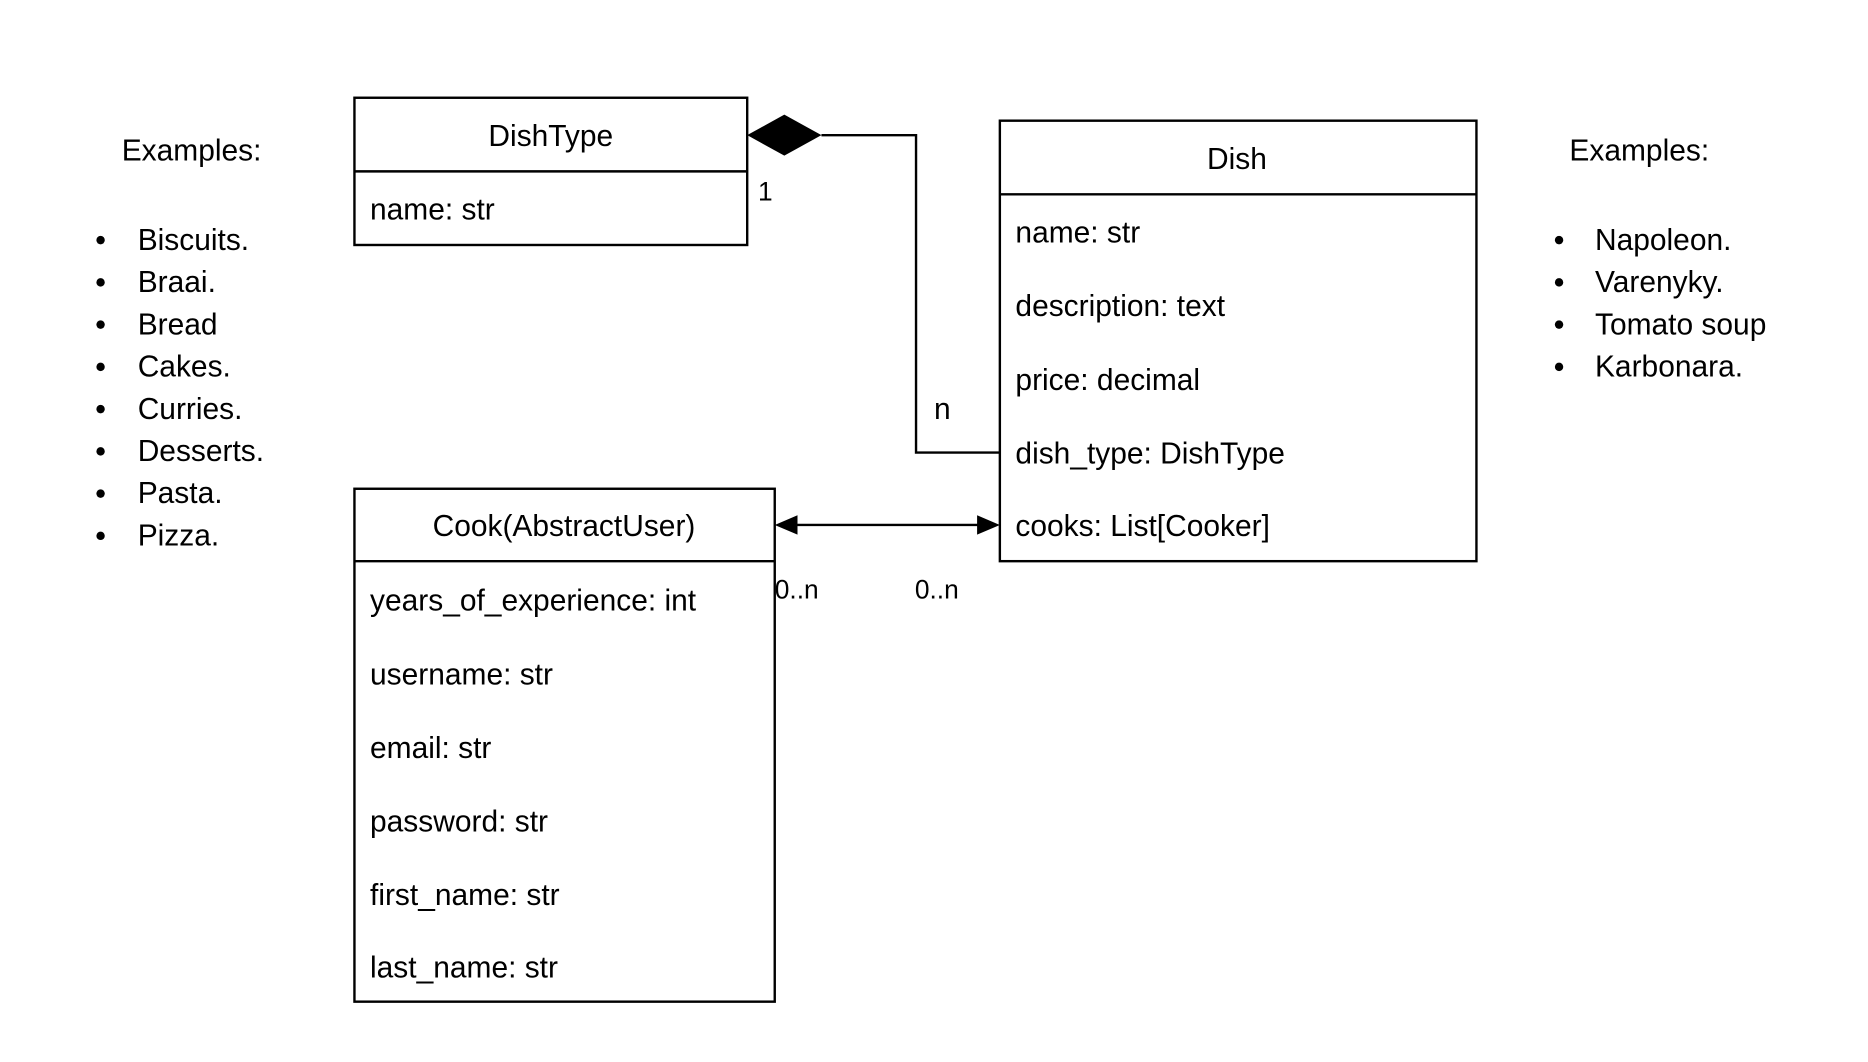 The width and height of the screenshot is (1868, 1062). I want to click on example-item: Napoleon., so click(1663, 240).